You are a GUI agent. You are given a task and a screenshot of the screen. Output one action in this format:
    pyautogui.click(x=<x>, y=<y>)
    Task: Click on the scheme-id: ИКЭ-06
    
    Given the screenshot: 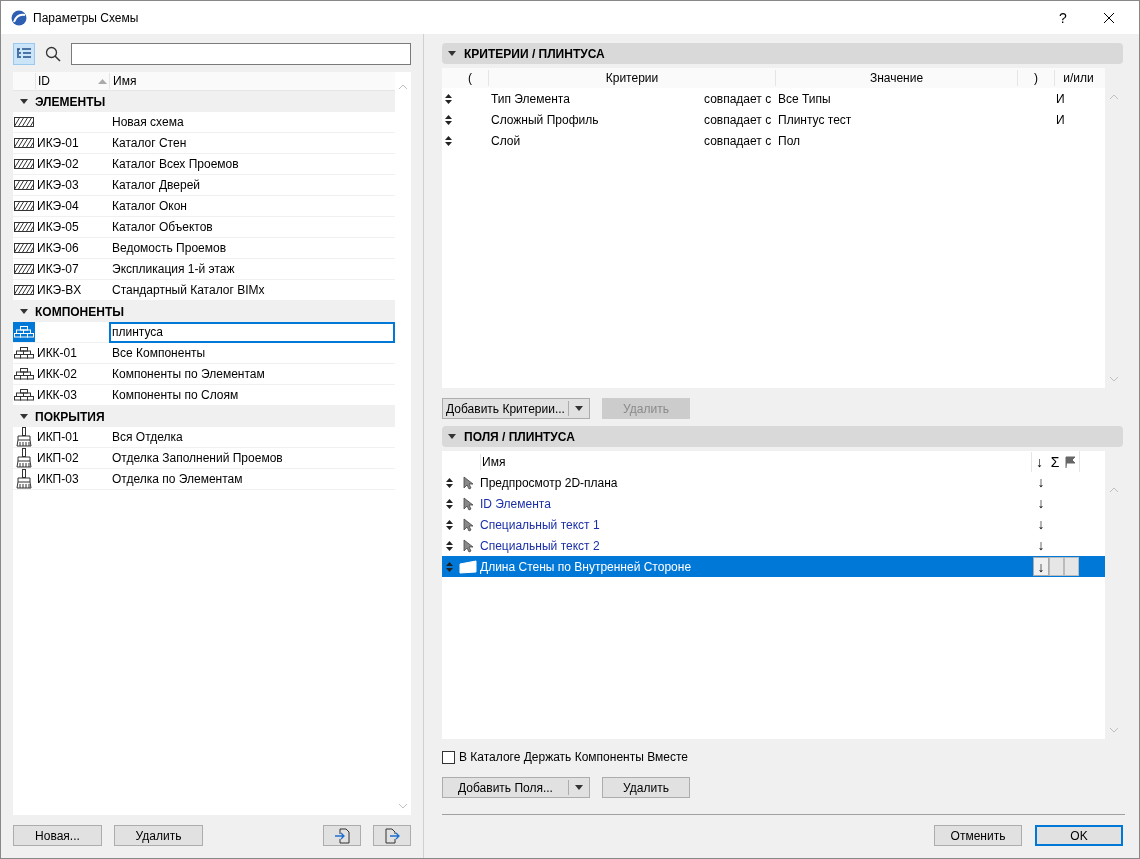 What is the action you would take?
    pyautogui.click(x=58, y=248)
    